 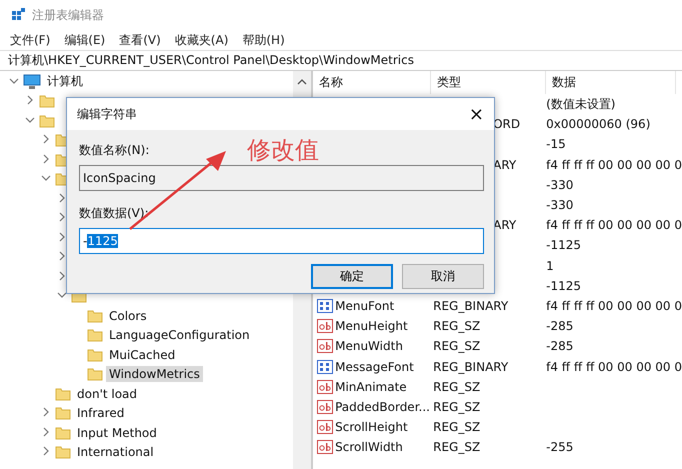 What do you see at coordinates (114, 213) in the screenshot?
I see `field-label: 数值数据(V):` at bounding box center [114, 213].